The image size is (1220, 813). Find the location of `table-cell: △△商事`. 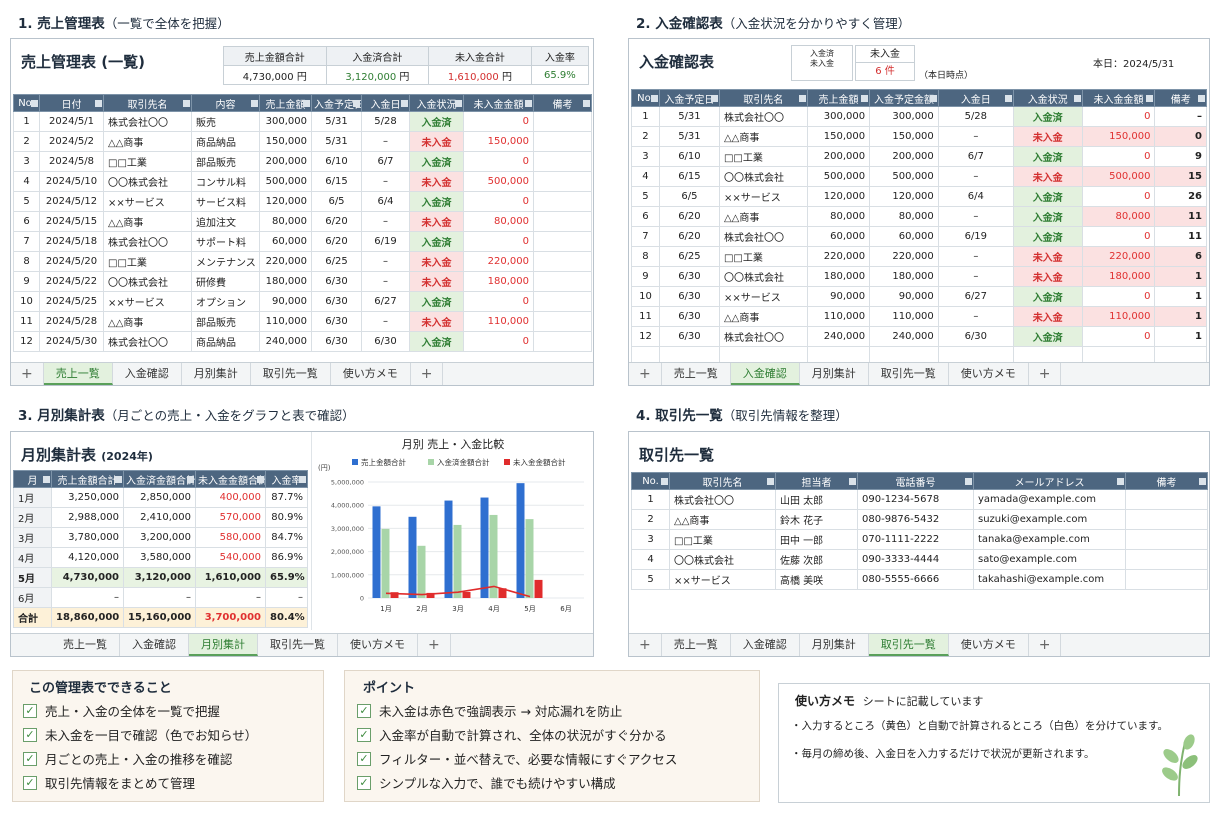

table-cell: △△商事 is located at coordinates (722, 519).